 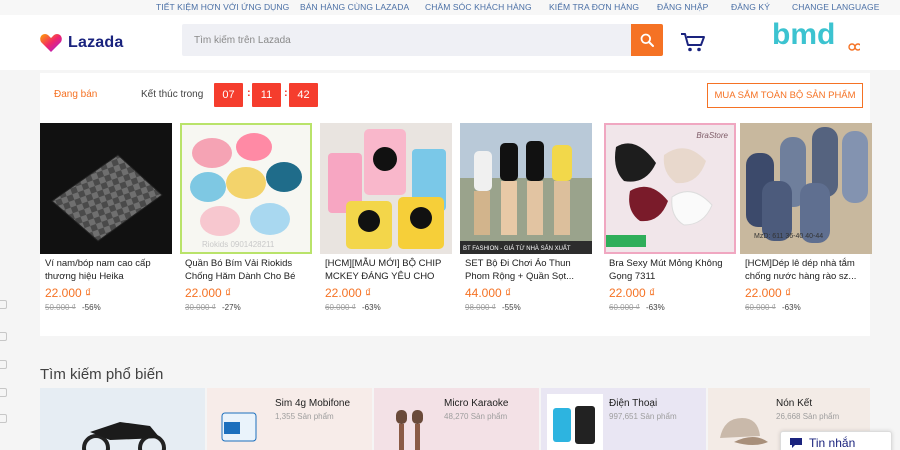 What do you see at coordinates (98, 270) in the screenshot?
I see `product-name: Ví nam/bóp nam cao cấp thương hiệu Heika` at bounding box center [98, 270].